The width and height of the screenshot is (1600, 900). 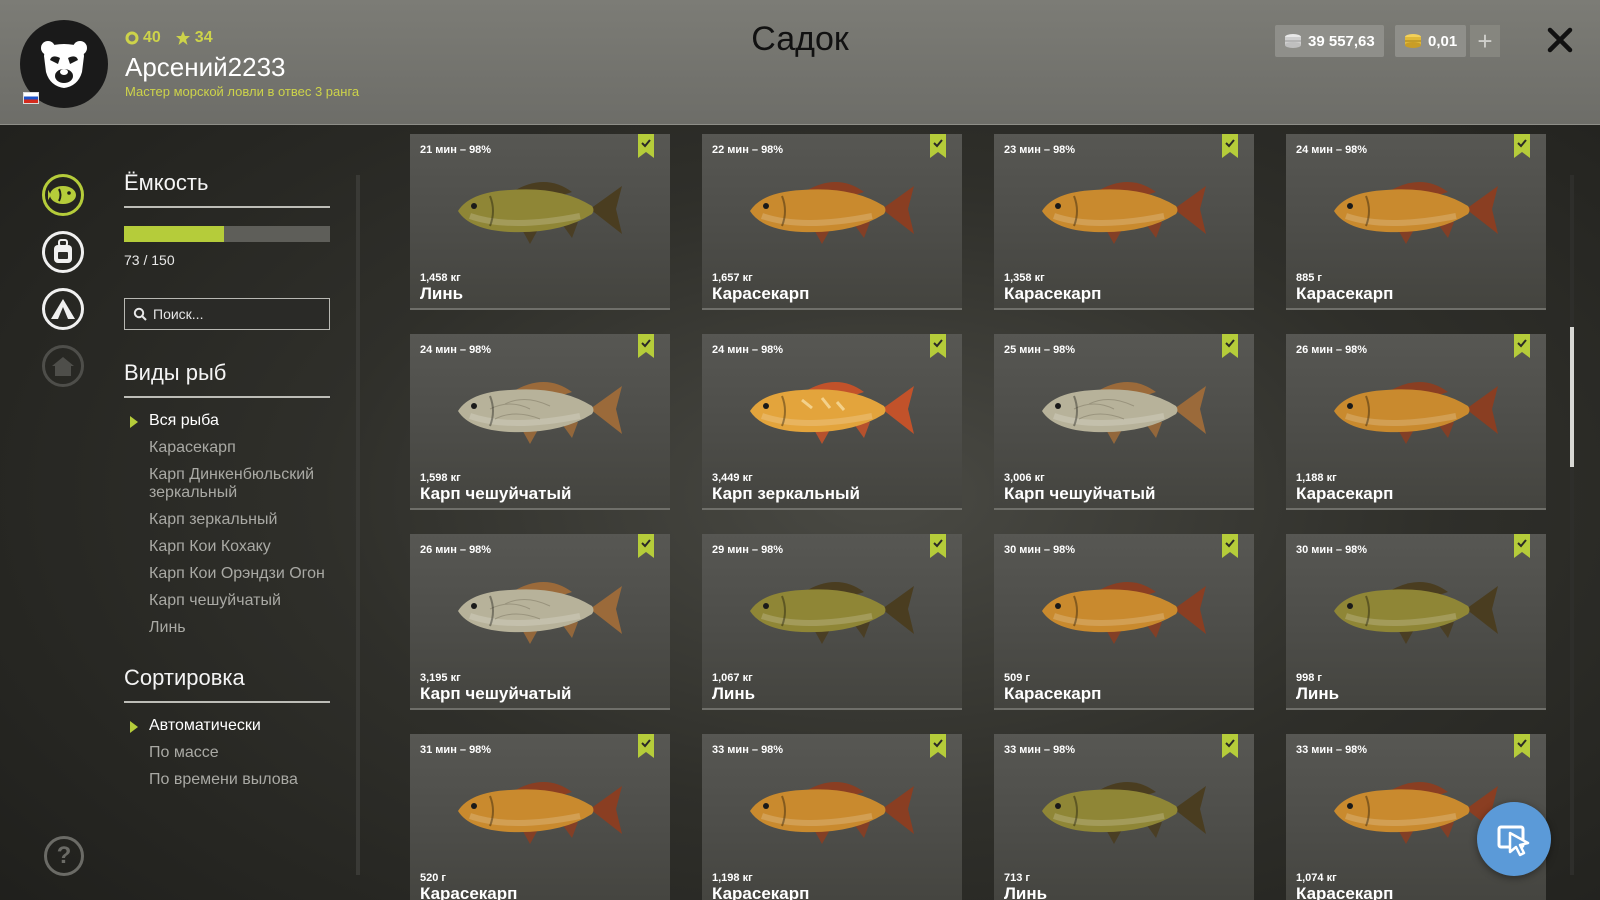 I want to click on camp-nav-icon, so click(x=63, y=309).